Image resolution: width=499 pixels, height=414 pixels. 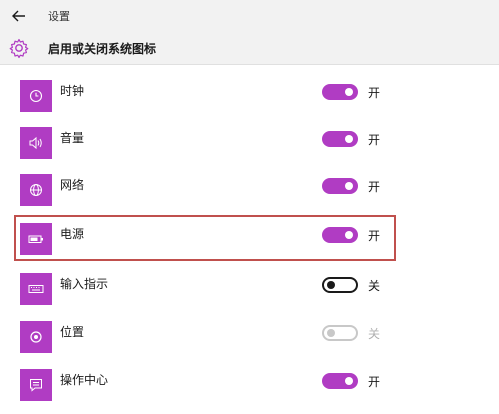 I want to click on clock-toggle, so click(x=340, y=92).